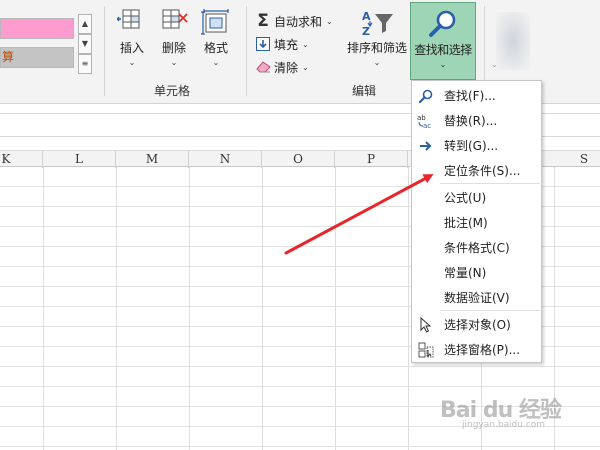 The width and height of the screenshot is (600, 450). I want to click on column-header: S, so click(574, 159).